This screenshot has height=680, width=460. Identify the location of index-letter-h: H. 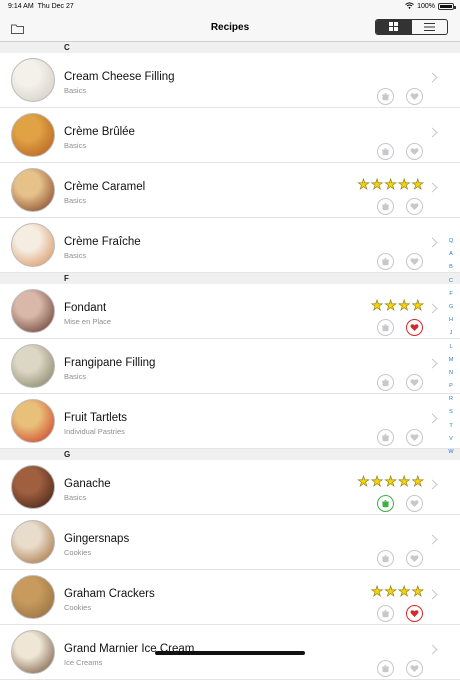
(451, 320).